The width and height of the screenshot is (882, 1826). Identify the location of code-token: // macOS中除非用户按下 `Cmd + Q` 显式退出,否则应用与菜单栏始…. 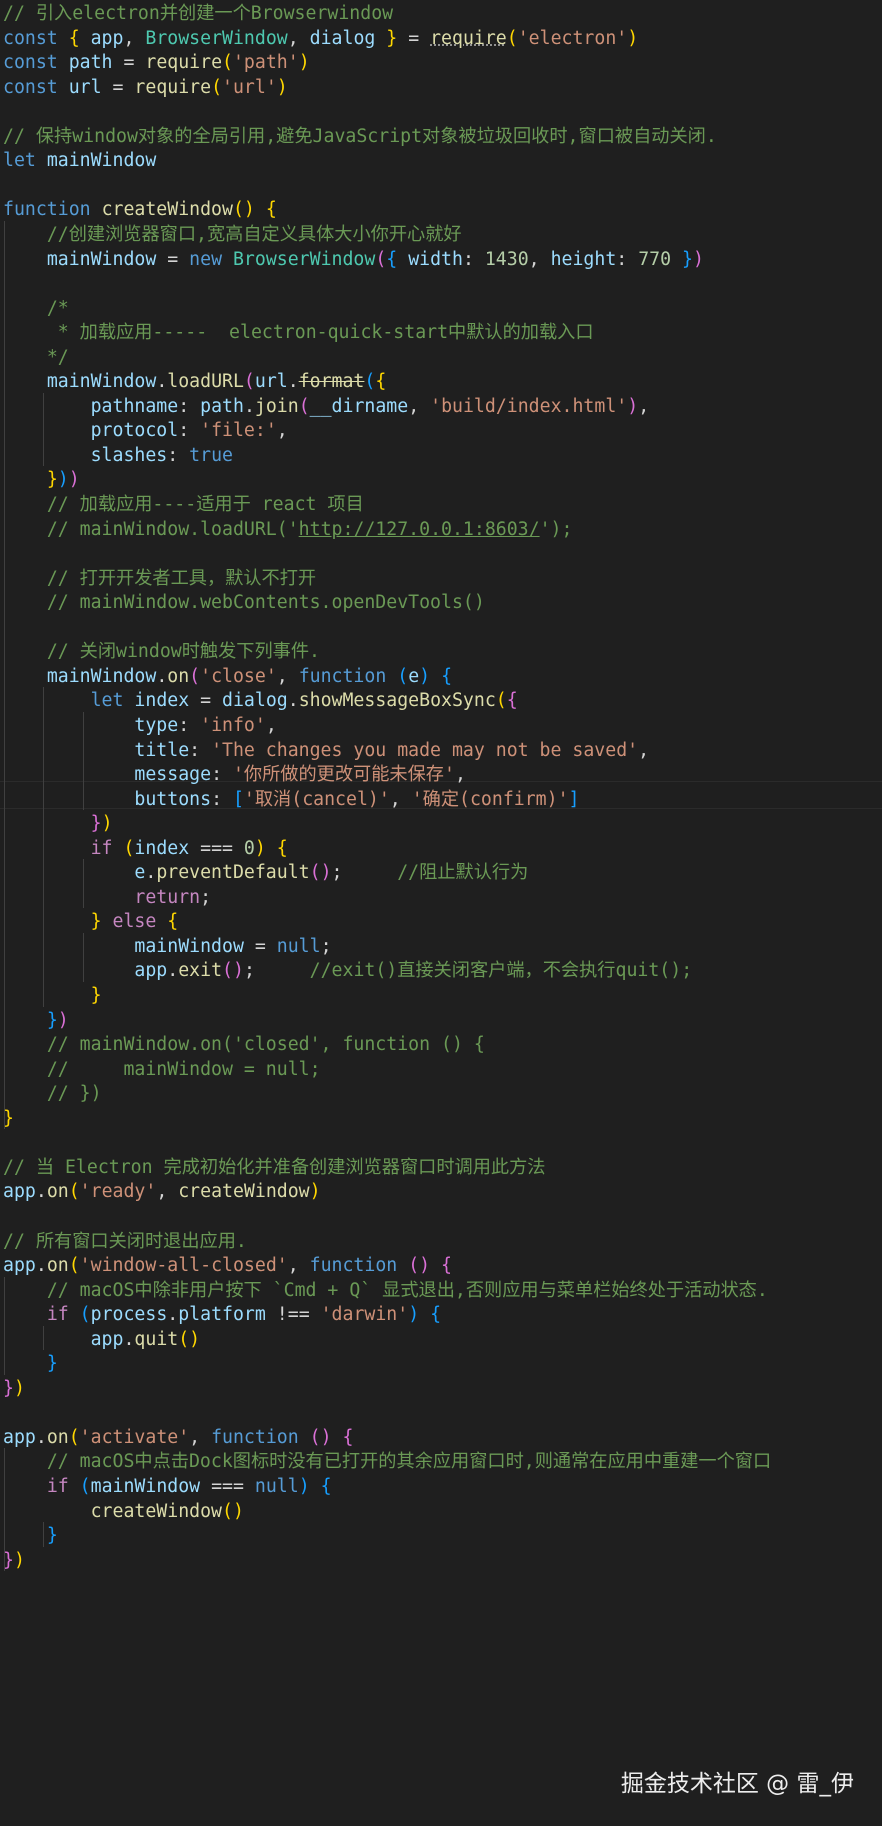
(407, 1290).